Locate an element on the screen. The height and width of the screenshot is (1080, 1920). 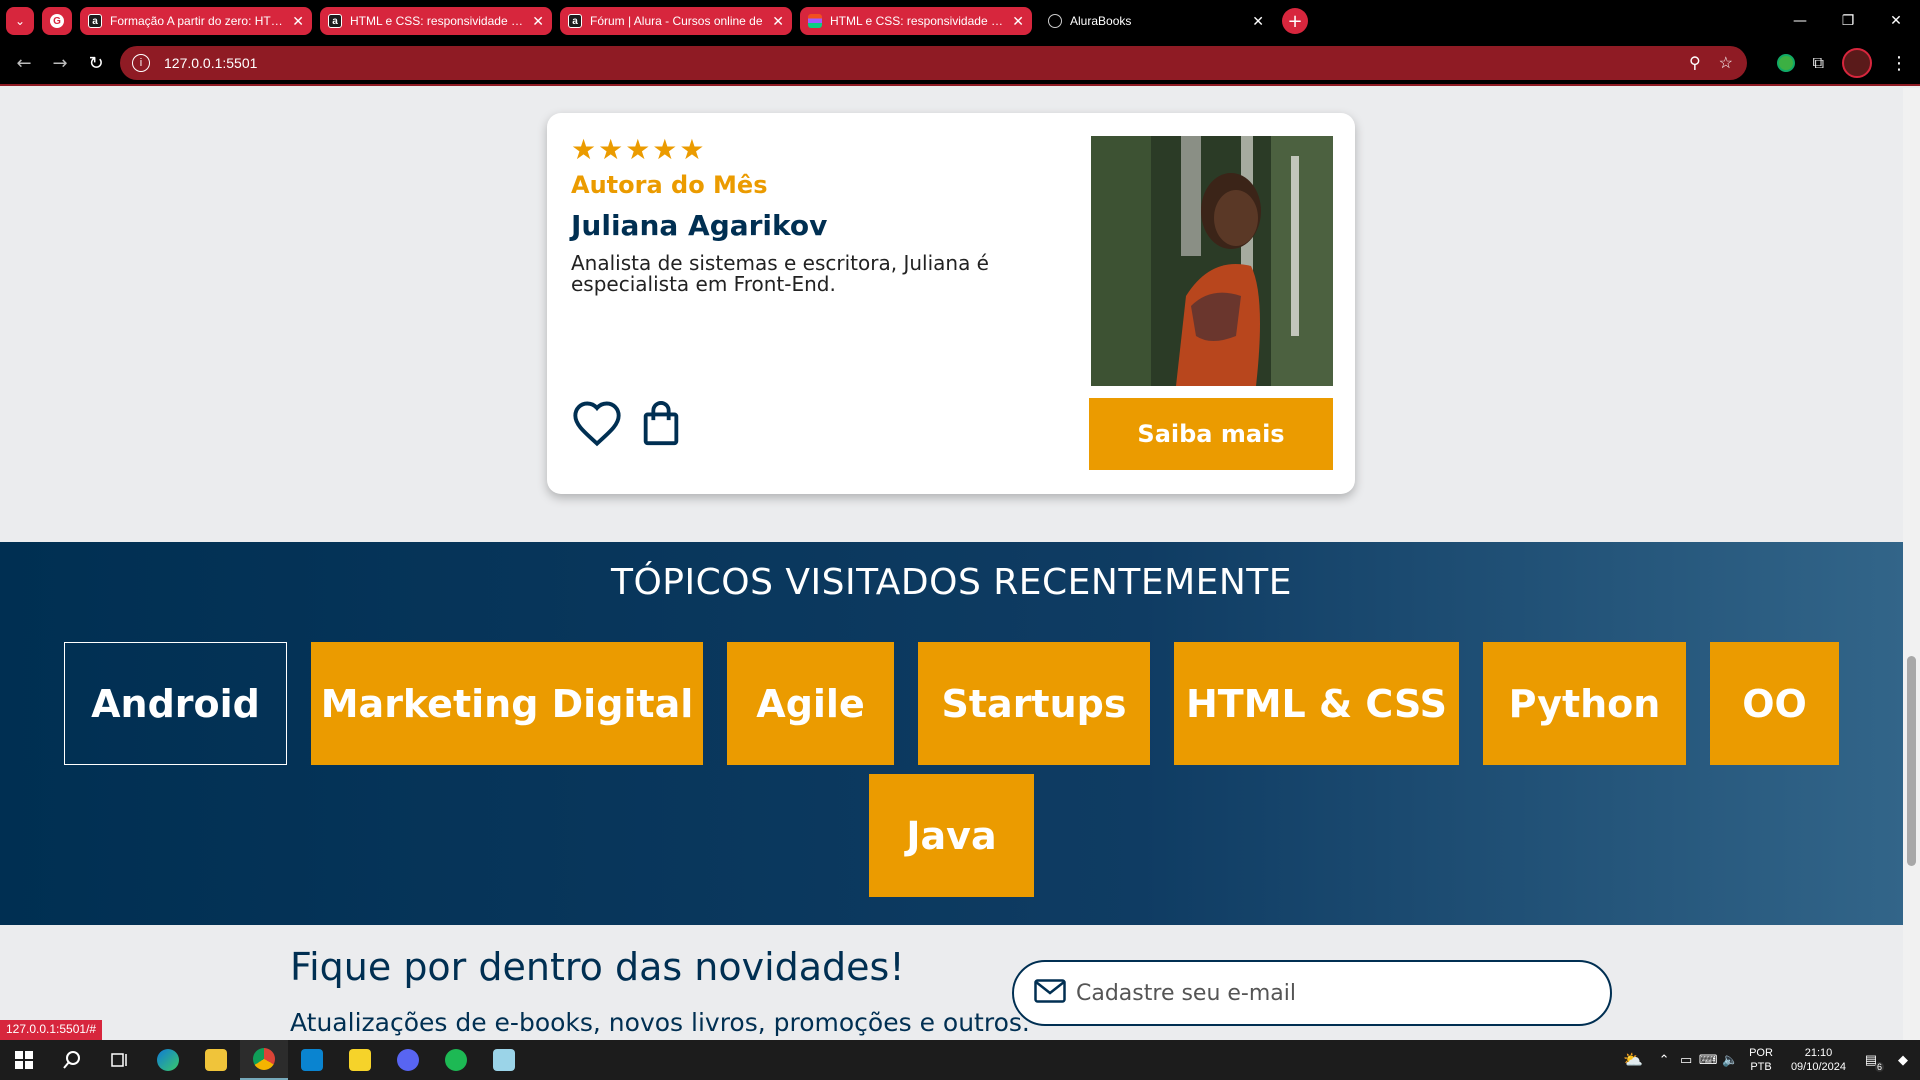
email-input is located at coordinates (1316, 993).